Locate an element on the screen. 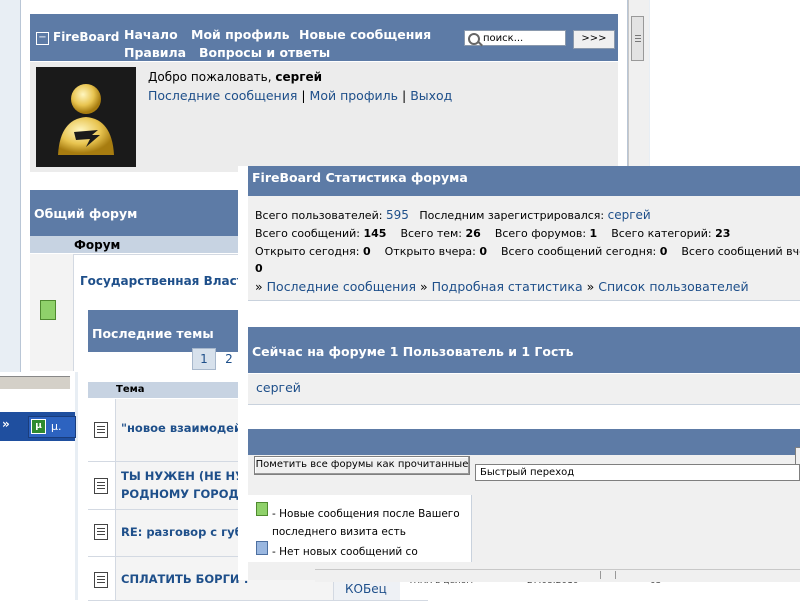 This screenshot has width=800, height=601. welcome-username: сергей is located at coordinates (299, 77).